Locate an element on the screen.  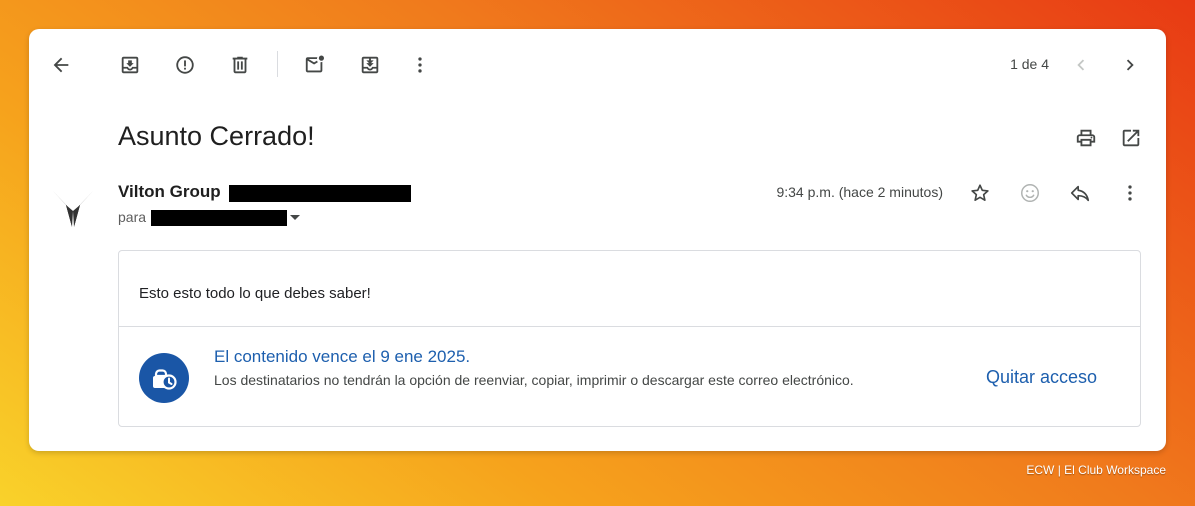
lock-clock-icon is located at coordinates (165, 379).